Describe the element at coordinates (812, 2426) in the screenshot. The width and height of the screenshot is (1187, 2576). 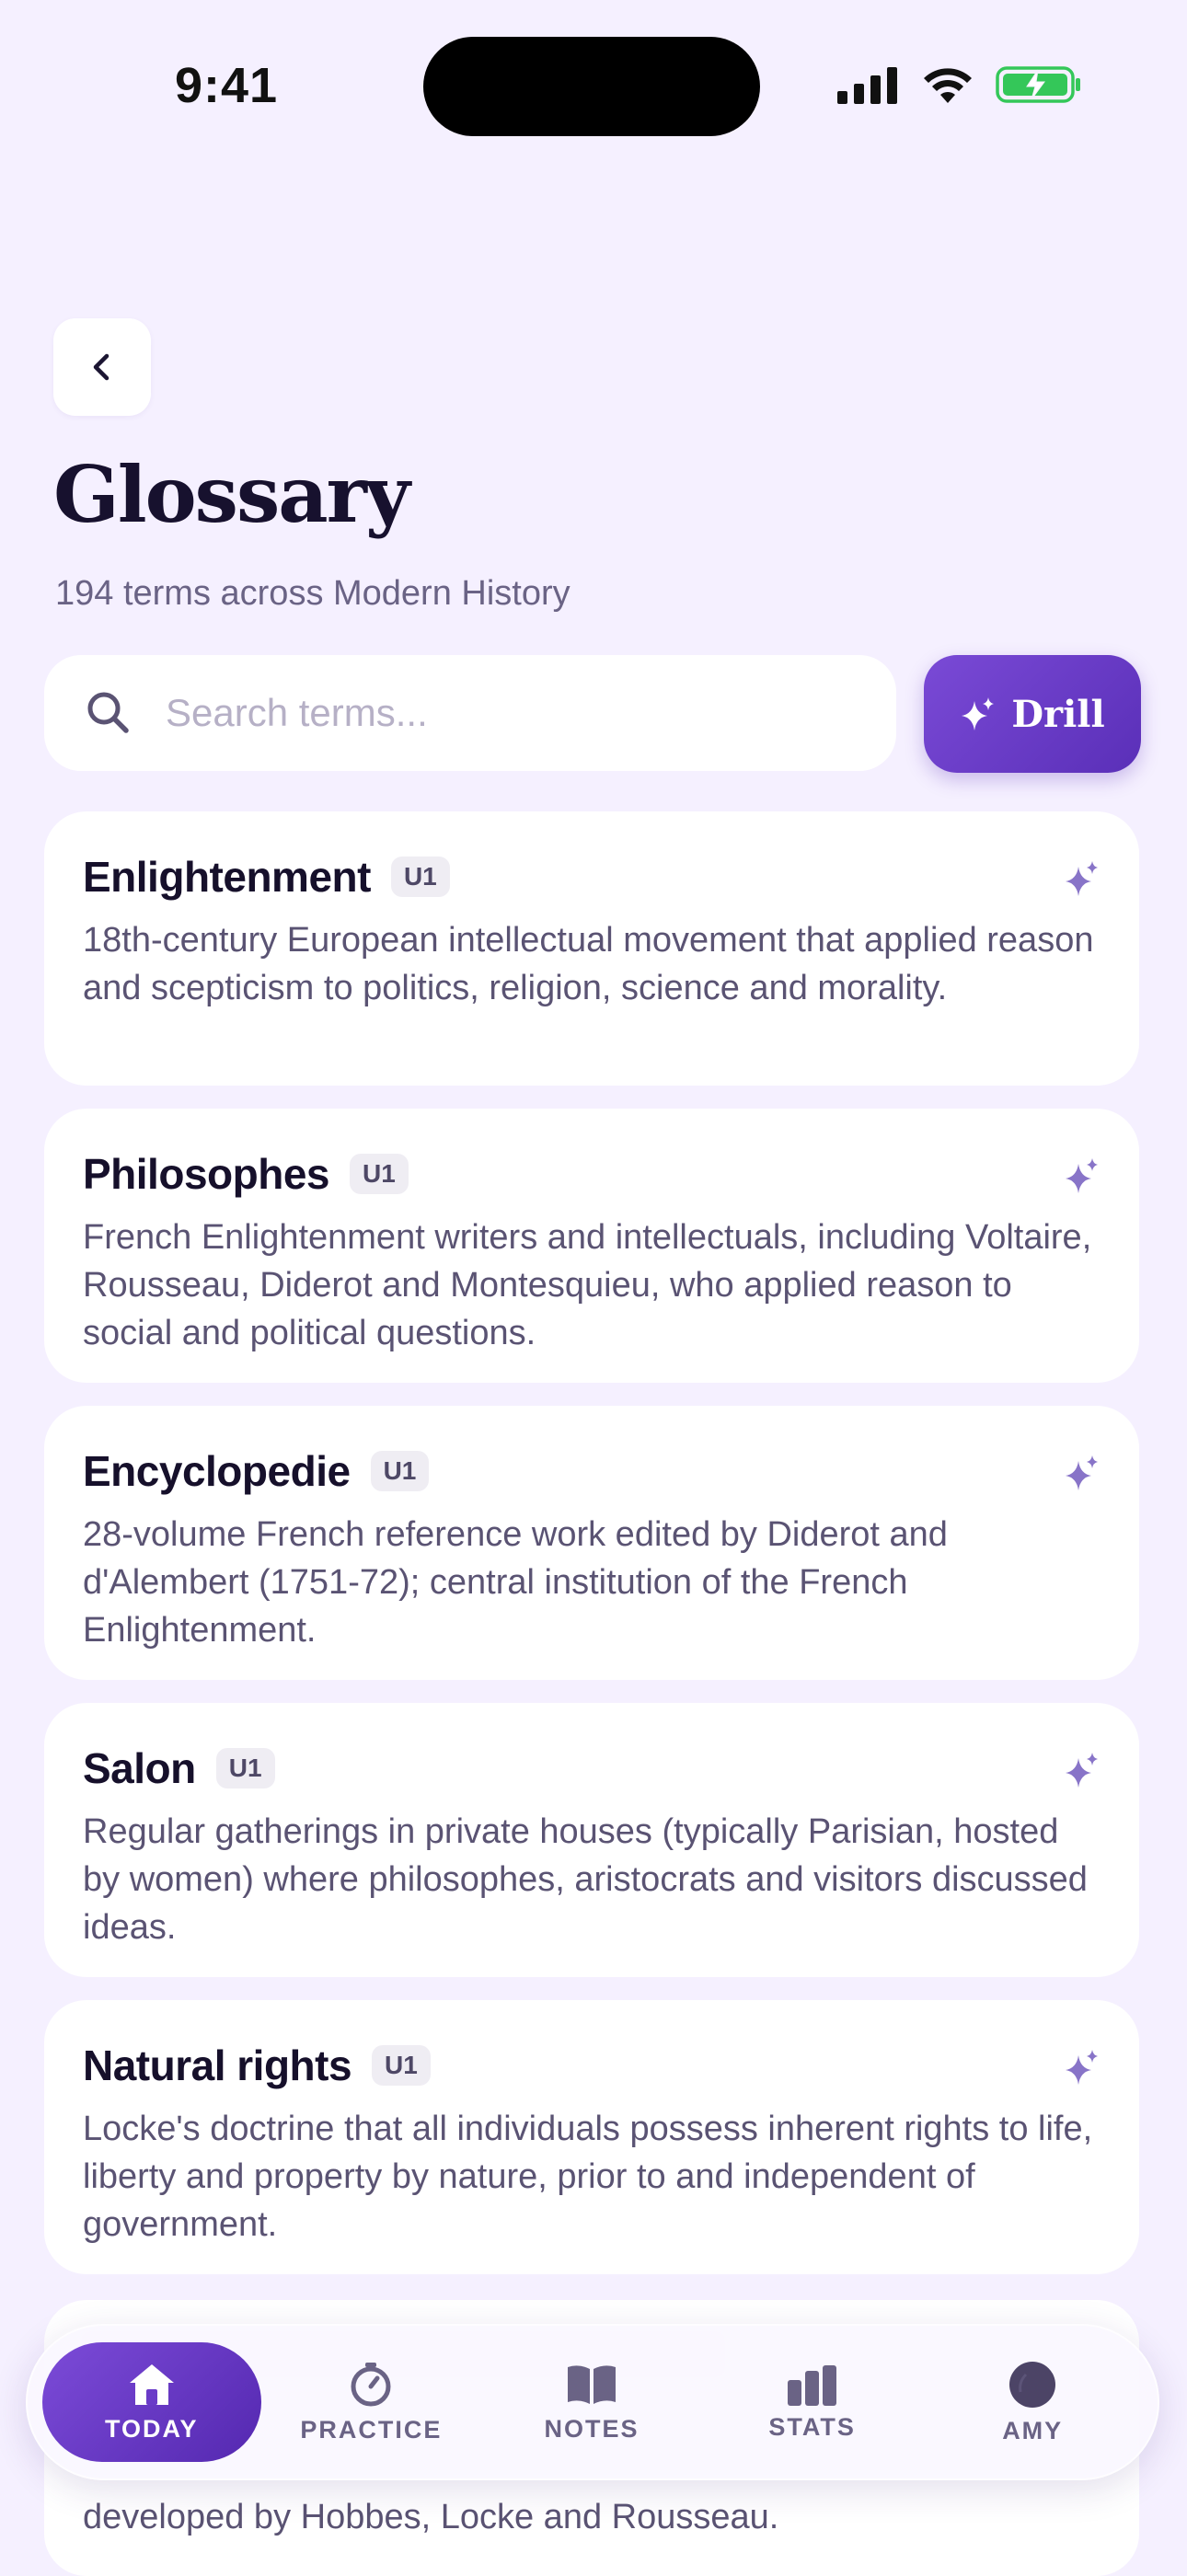
I see `tab-label: STATS` at that location.